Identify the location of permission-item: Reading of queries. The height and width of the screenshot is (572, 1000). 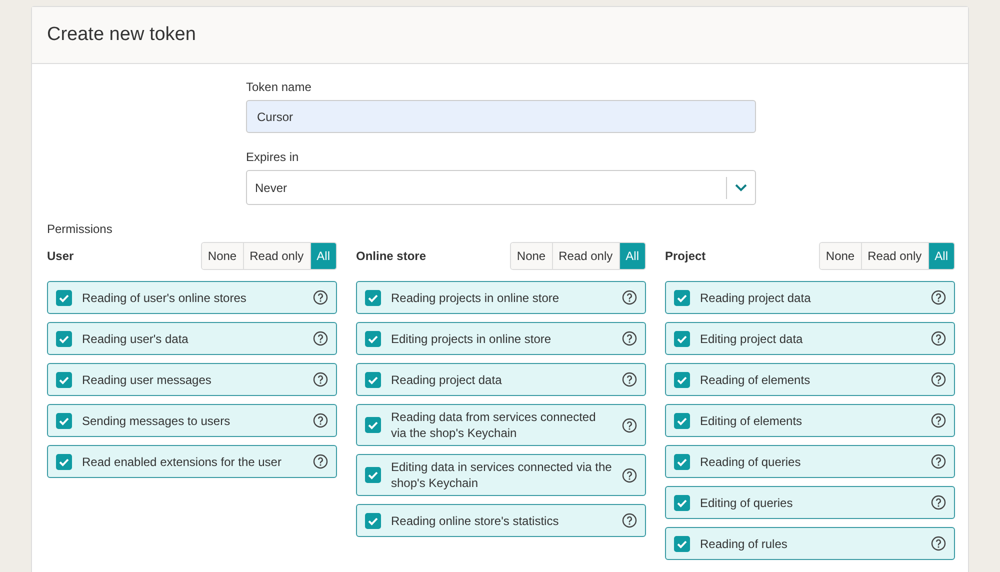
(810, 461).